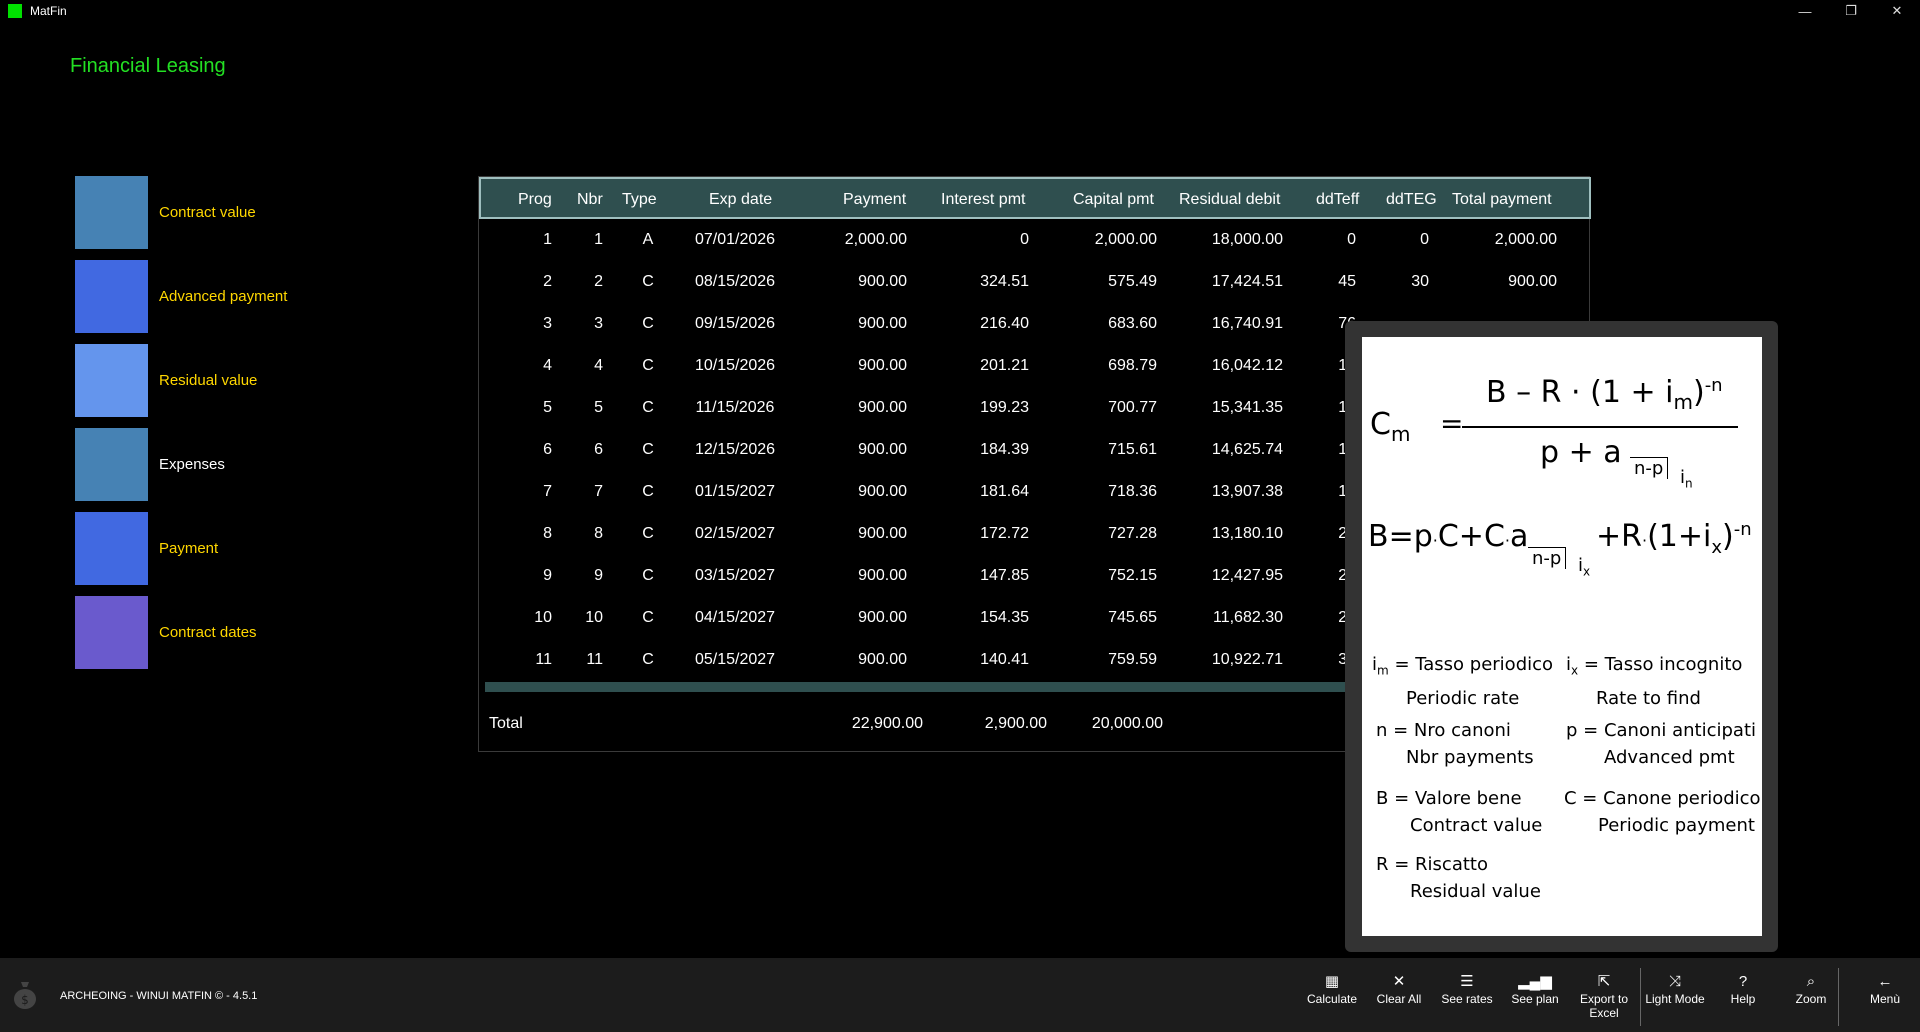 The image size is (1920, 1032). I want to click on tile-expenses, so click(111, 464).